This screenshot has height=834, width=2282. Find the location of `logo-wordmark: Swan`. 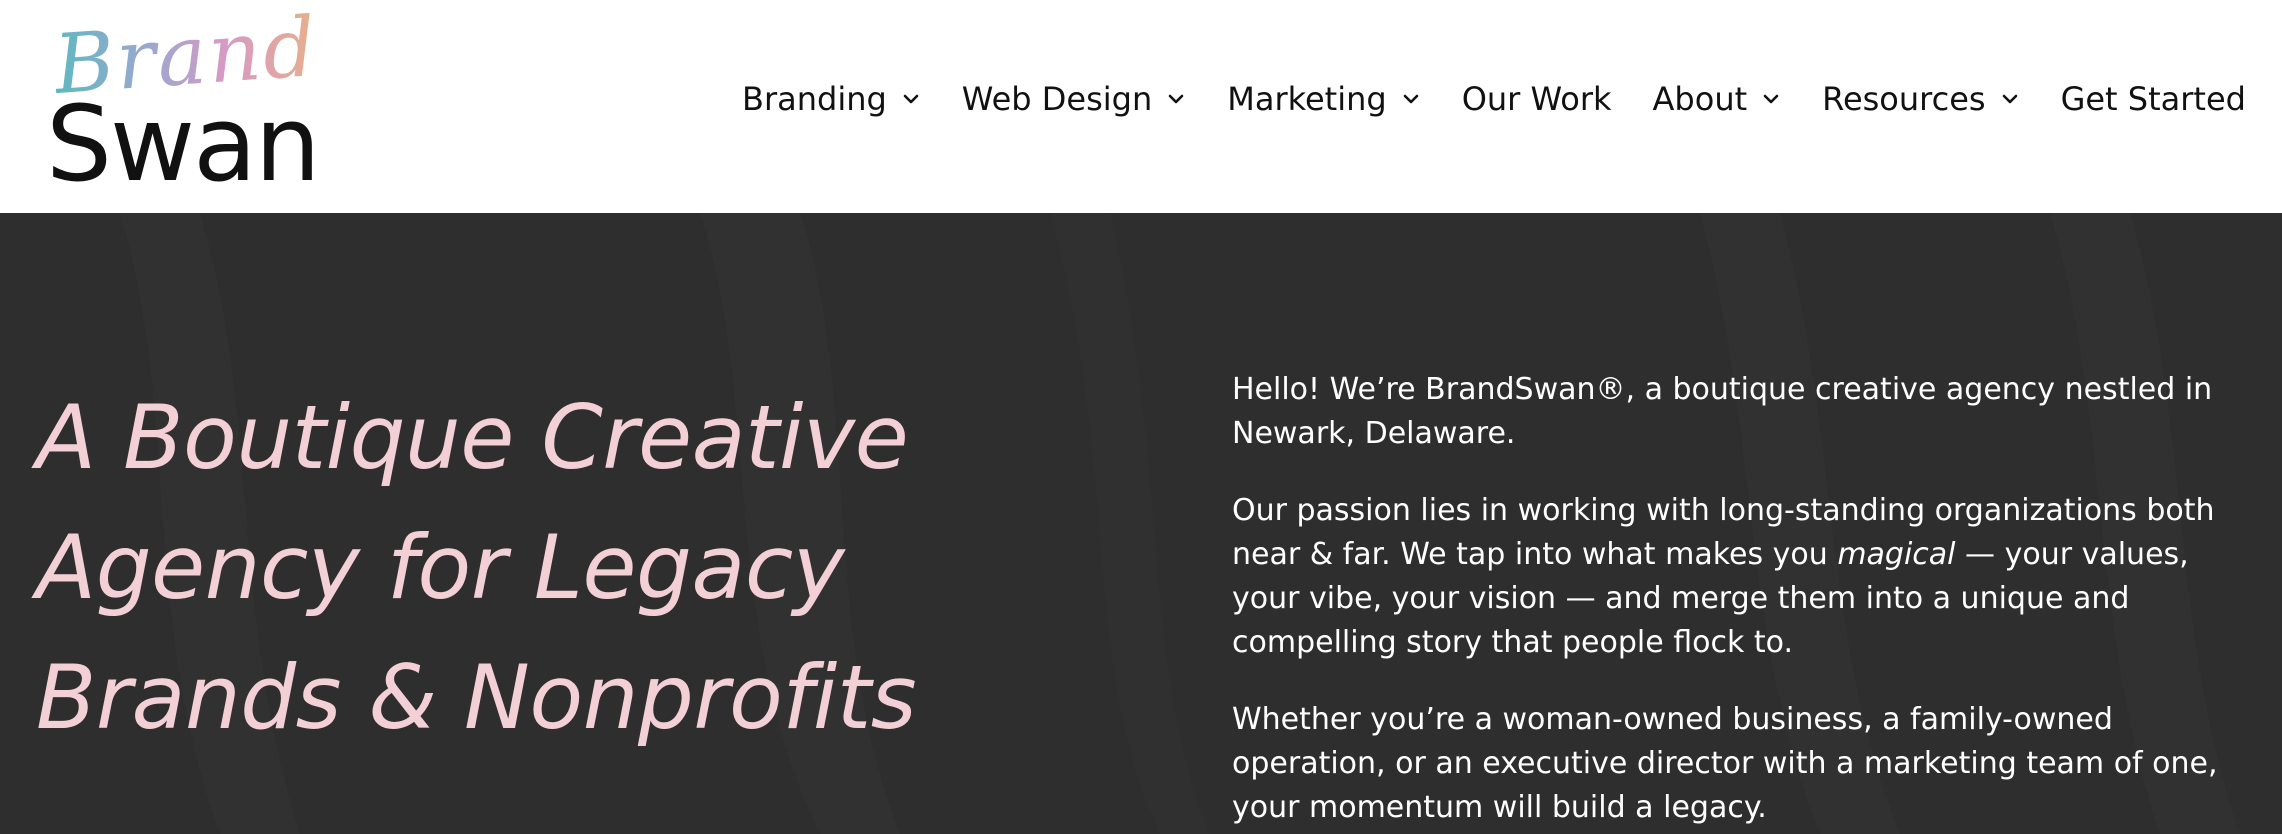

logo-wordmark: Swan is located at coordinates (183, 144).